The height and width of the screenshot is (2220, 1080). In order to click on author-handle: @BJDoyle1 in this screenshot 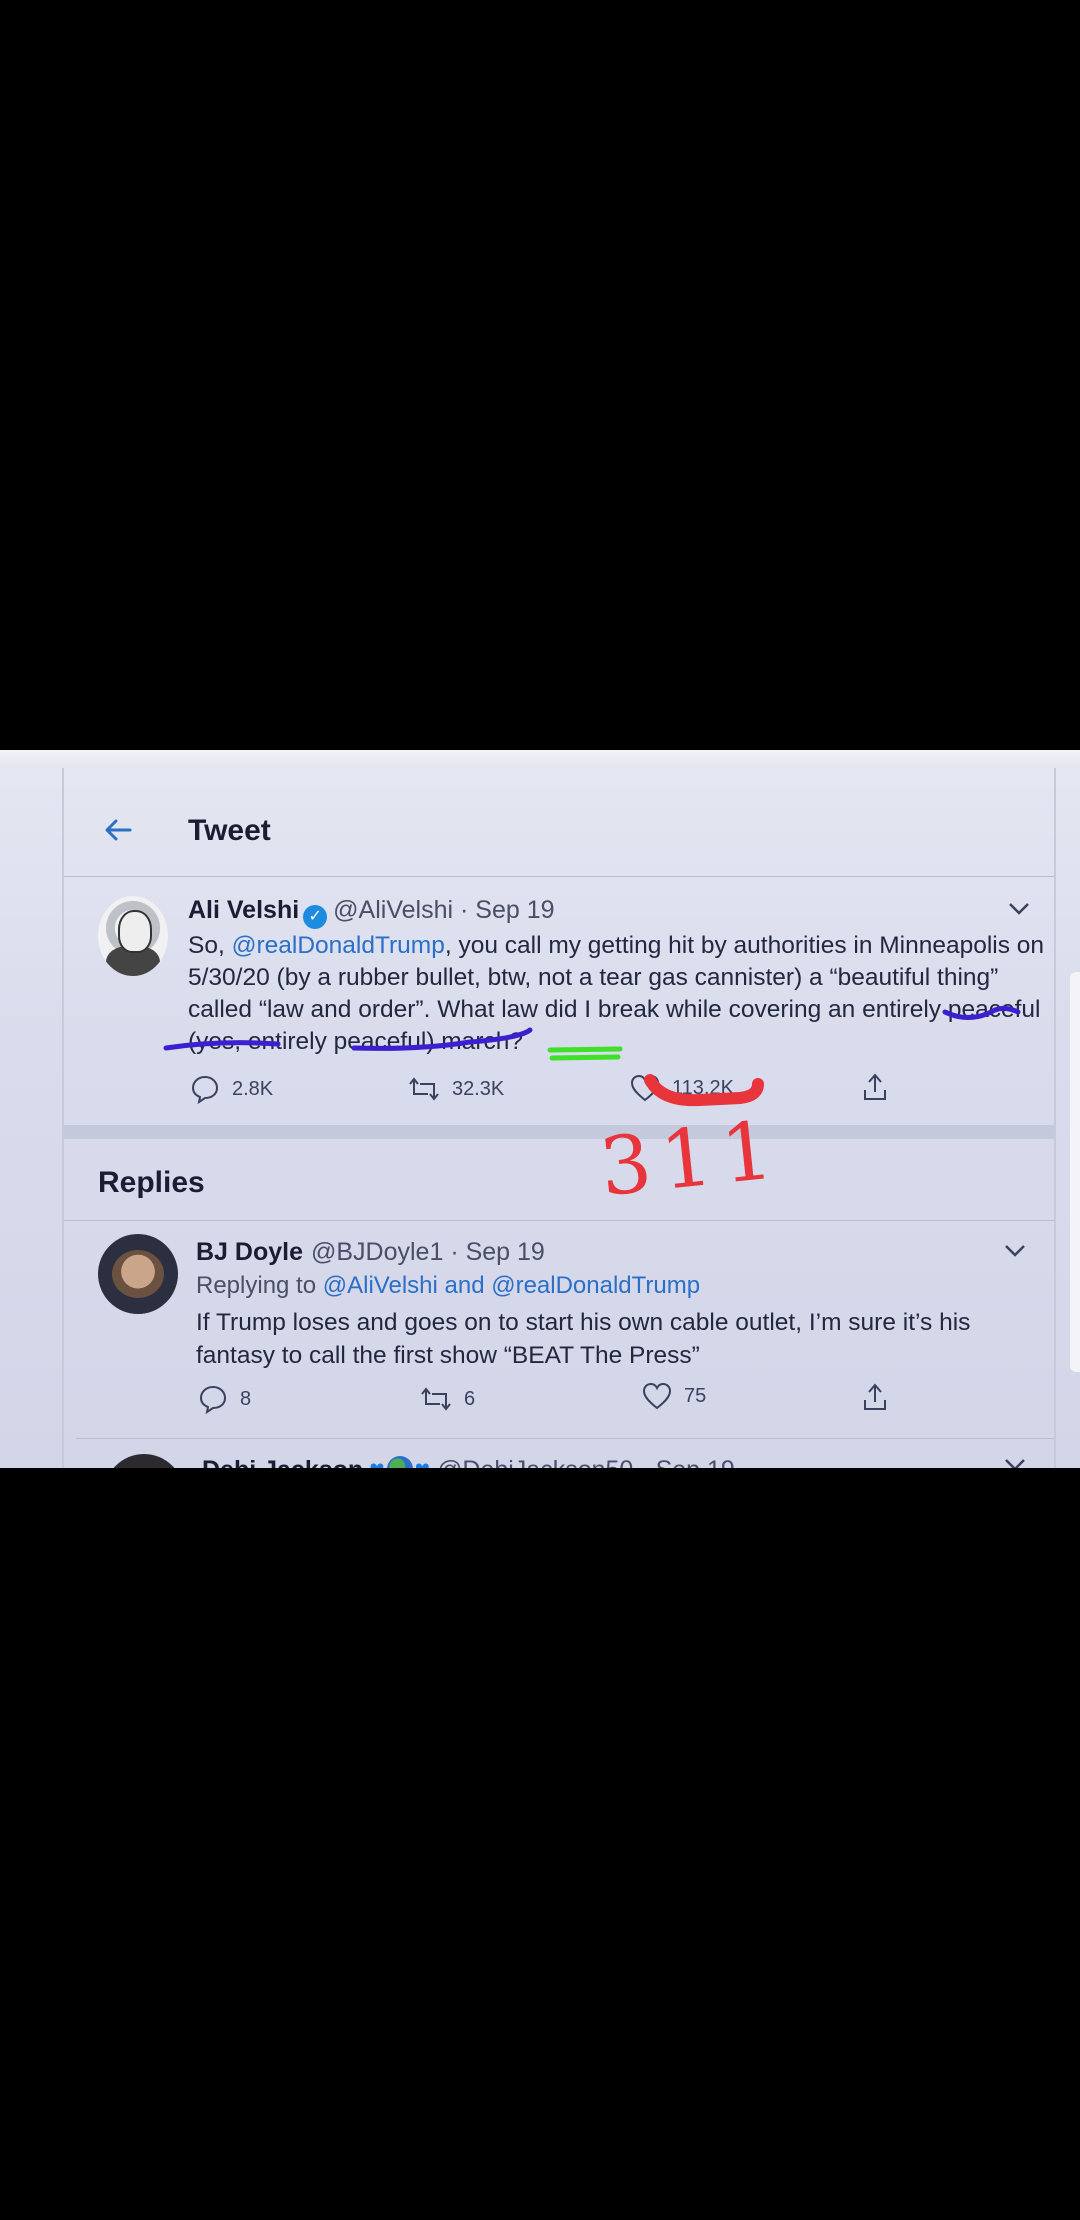, I will do `click(377, 1252)`.